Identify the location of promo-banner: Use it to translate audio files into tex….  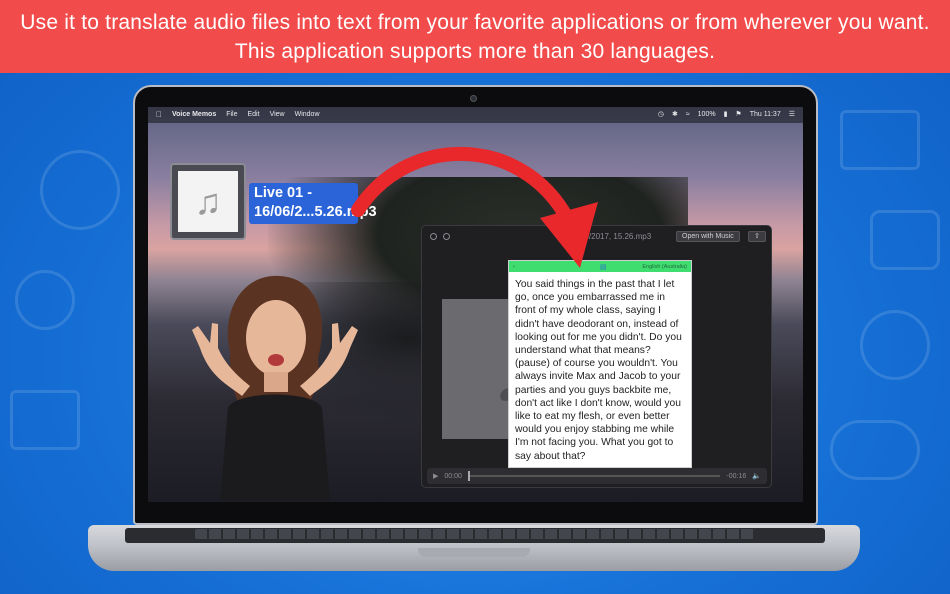
(475, 36).